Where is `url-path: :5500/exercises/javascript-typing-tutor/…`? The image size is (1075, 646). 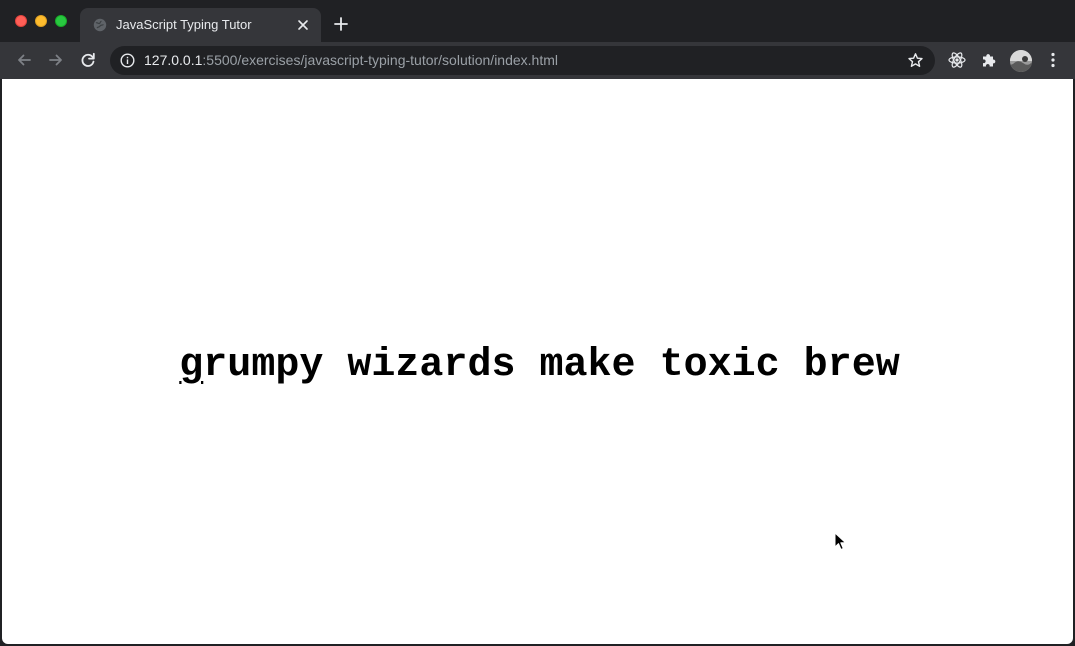
url-path: :5500/exercises/javascript-typing-tutor/… is located at coordinates (380, 60).